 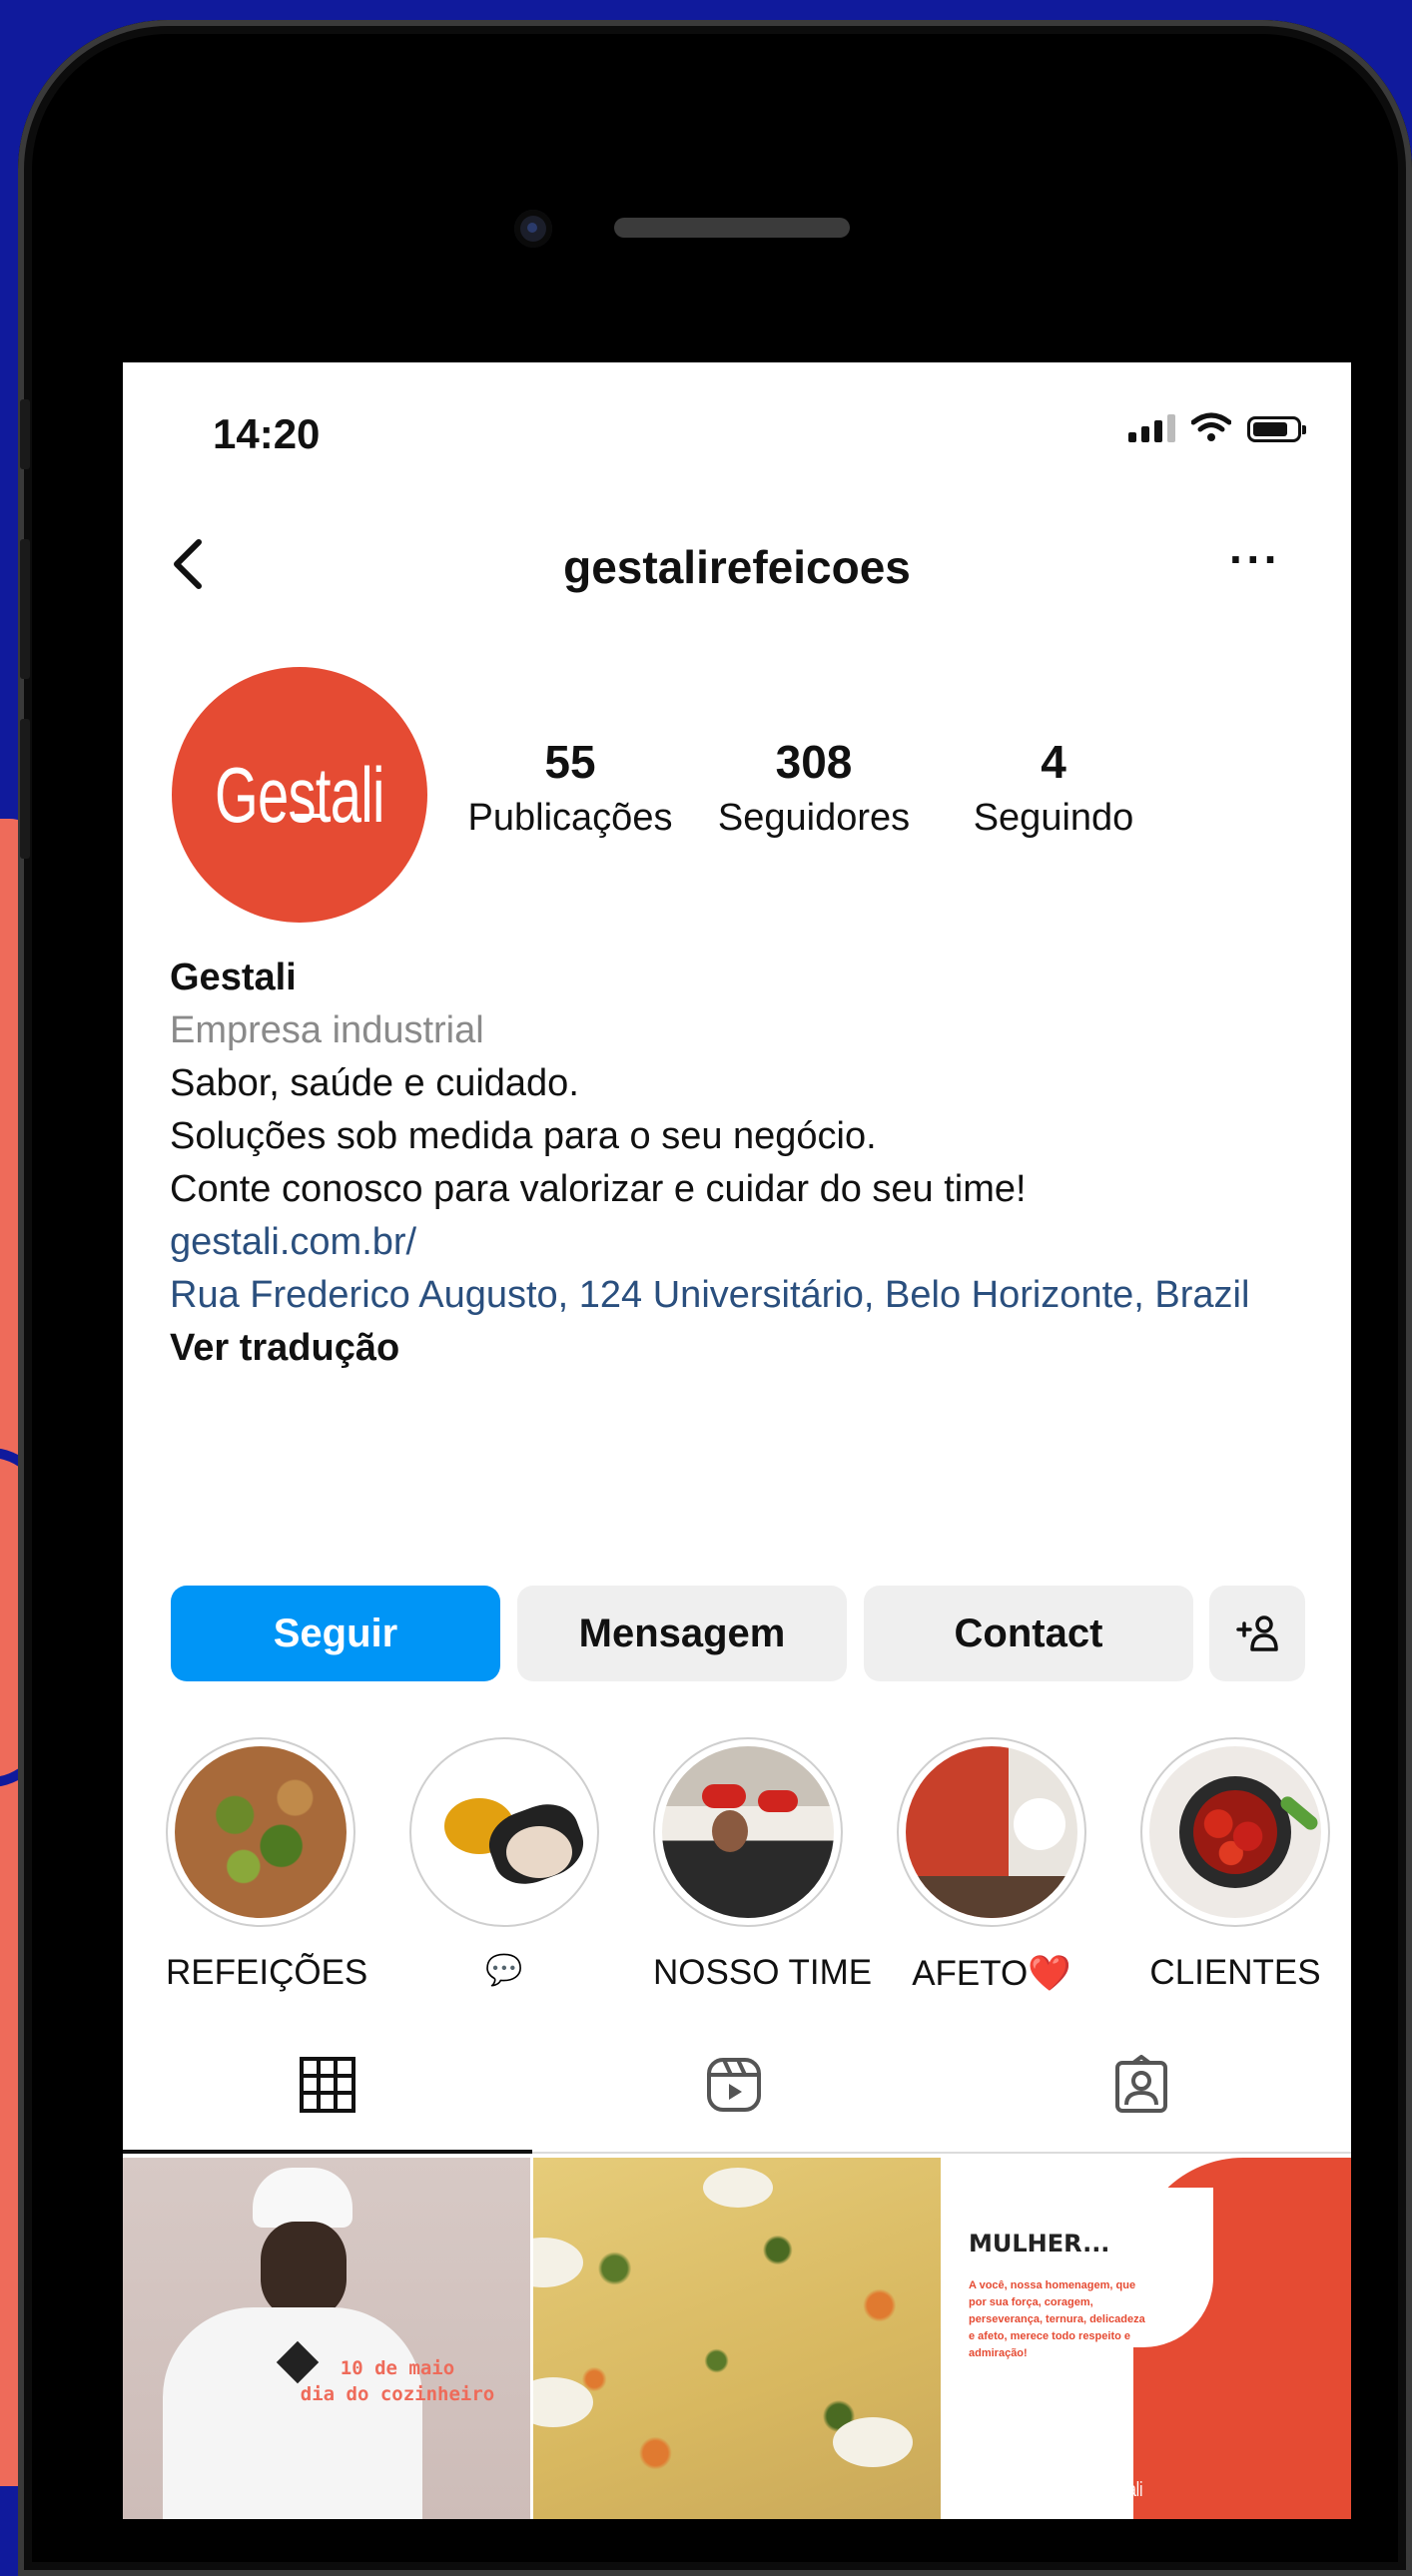 I want to click on chef-coat, so click(x=292, y=2413).